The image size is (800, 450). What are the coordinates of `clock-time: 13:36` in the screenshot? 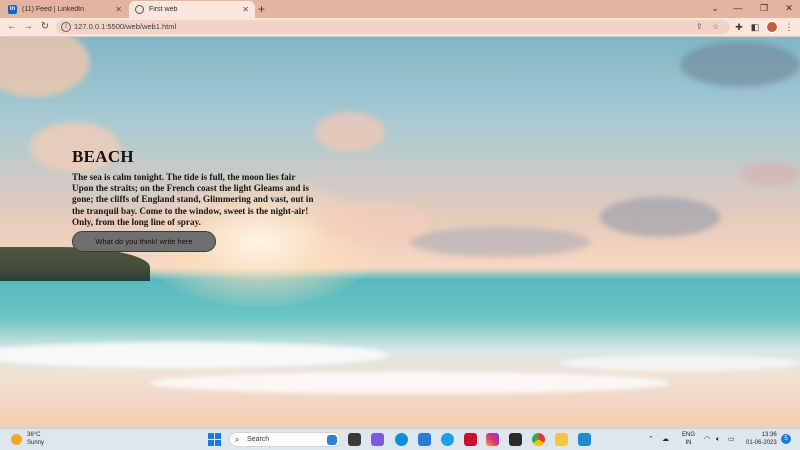 It's located at (769, 435).